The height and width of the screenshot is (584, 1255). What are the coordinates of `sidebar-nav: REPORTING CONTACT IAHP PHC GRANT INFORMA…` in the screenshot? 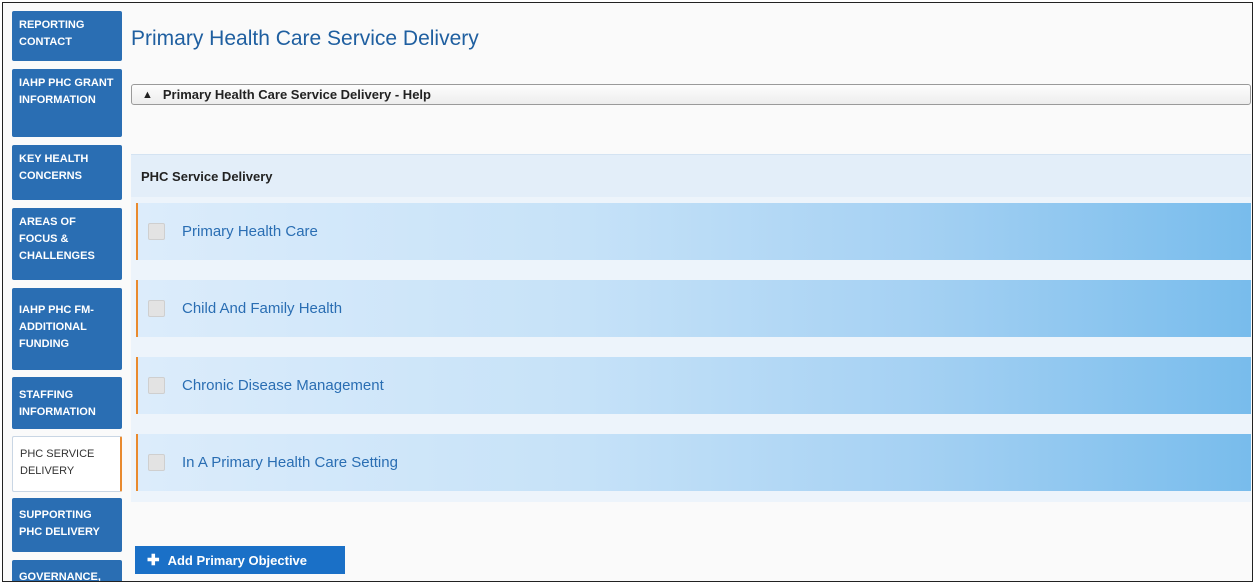 It's located at (67, 296).